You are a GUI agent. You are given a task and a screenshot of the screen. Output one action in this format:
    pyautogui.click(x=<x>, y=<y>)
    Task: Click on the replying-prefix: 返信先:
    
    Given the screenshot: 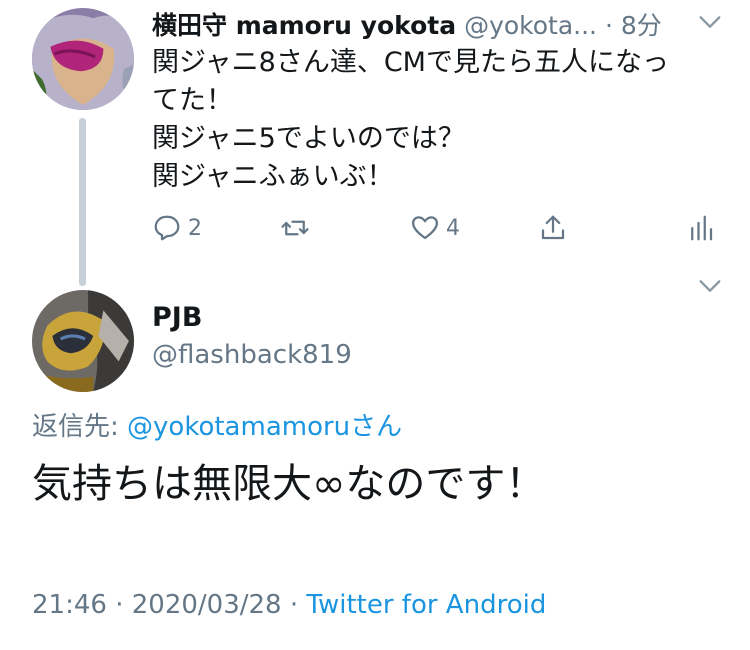 What is the action you would take?
    pyautogui.click(x=80, y=427)
    